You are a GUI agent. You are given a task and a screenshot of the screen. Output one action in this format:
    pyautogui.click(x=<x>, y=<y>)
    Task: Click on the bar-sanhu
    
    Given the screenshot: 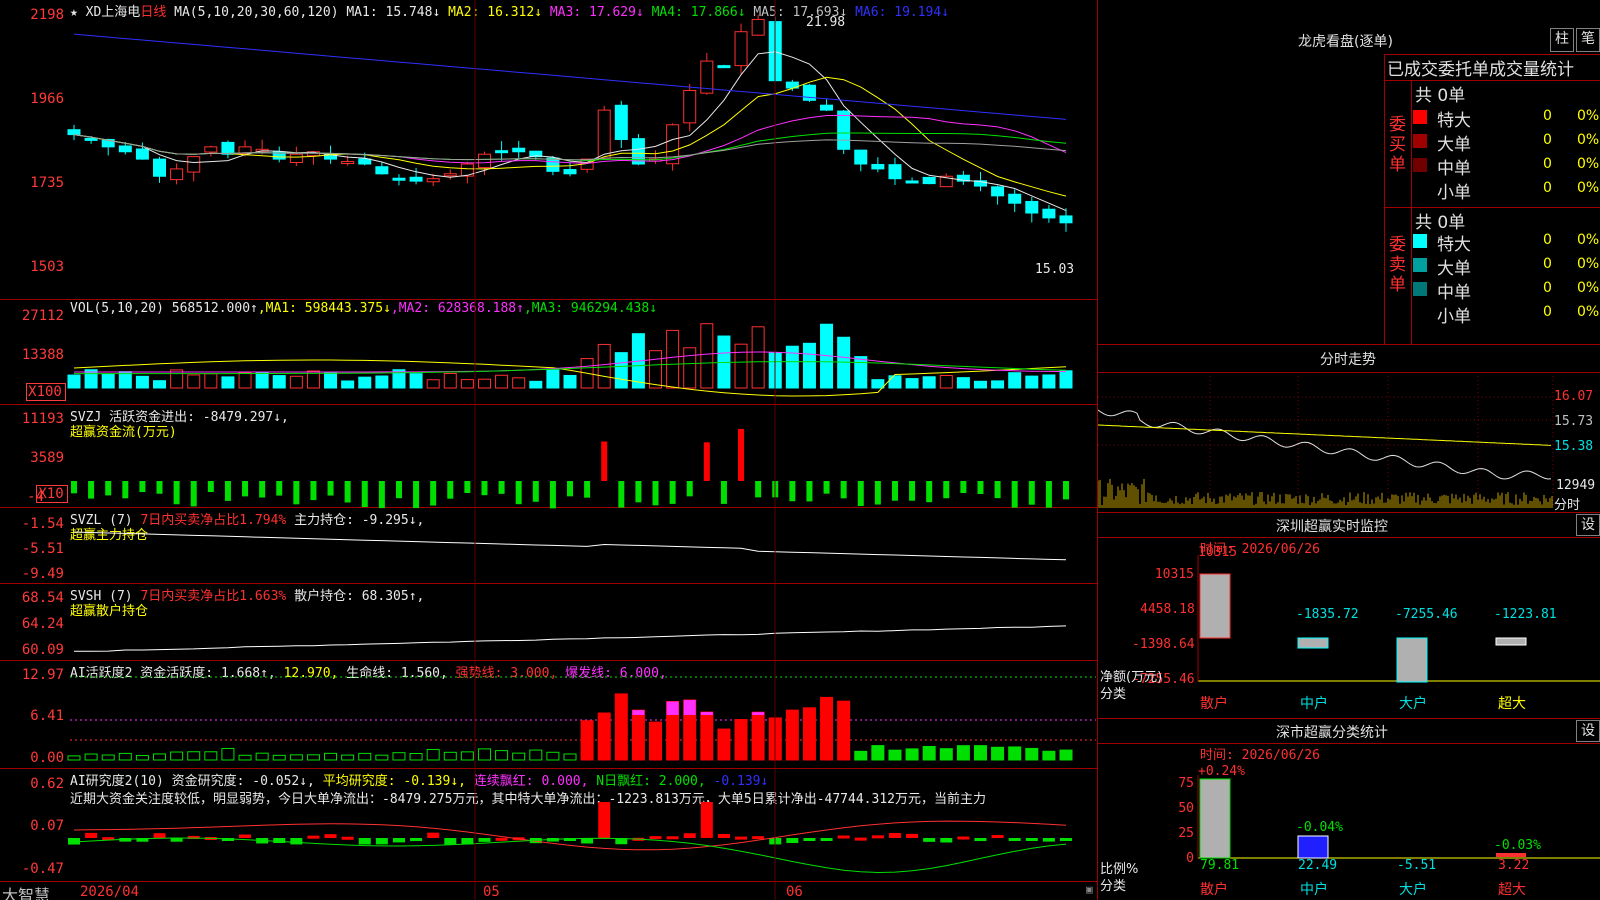 What is the action you would take?
    pyautogui.click(x=1215, y=606)
    